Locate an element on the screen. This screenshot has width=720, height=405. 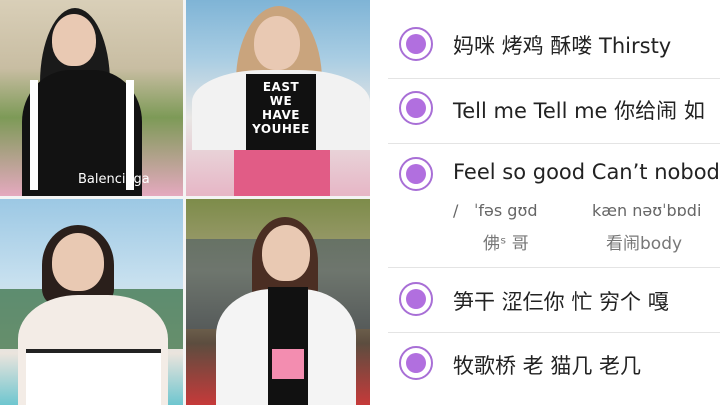
lyric-row: 牧歌桥 老 猫几 老几 is located at coordinates (545, 369).